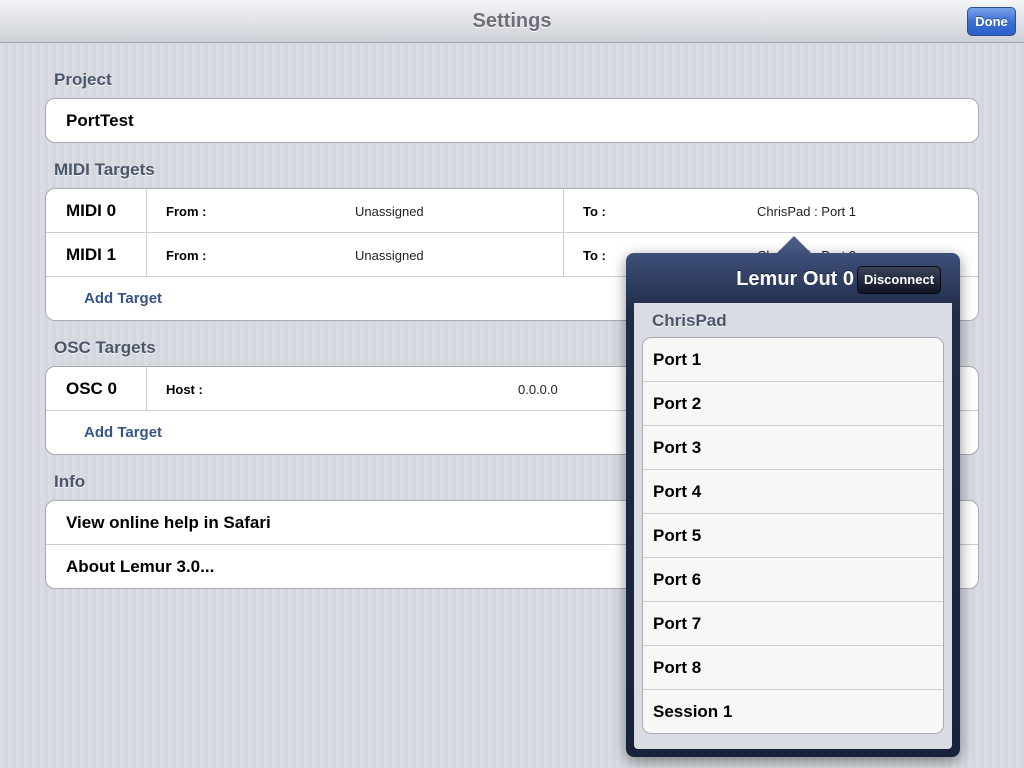  Describe the element at coordinates (793, 711) in the screenshot. I see `port-item: Session 1` at that location.